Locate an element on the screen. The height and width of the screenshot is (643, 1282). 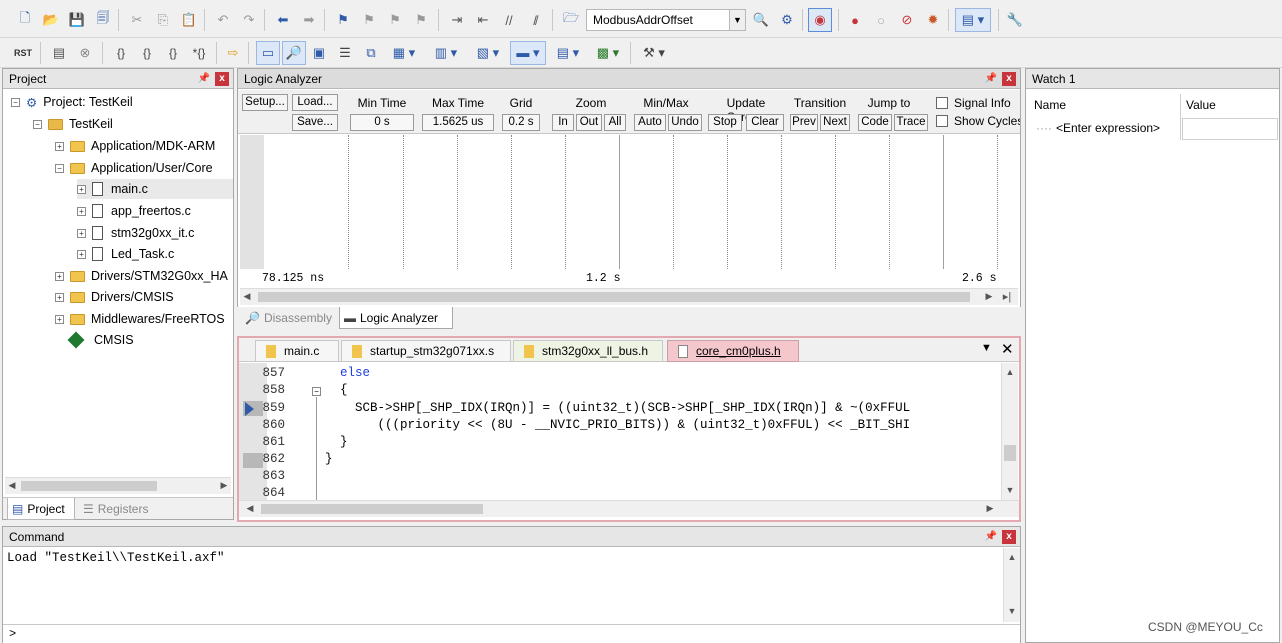
close-editor-icon: ✕ is located at coordinates (1007, 349).